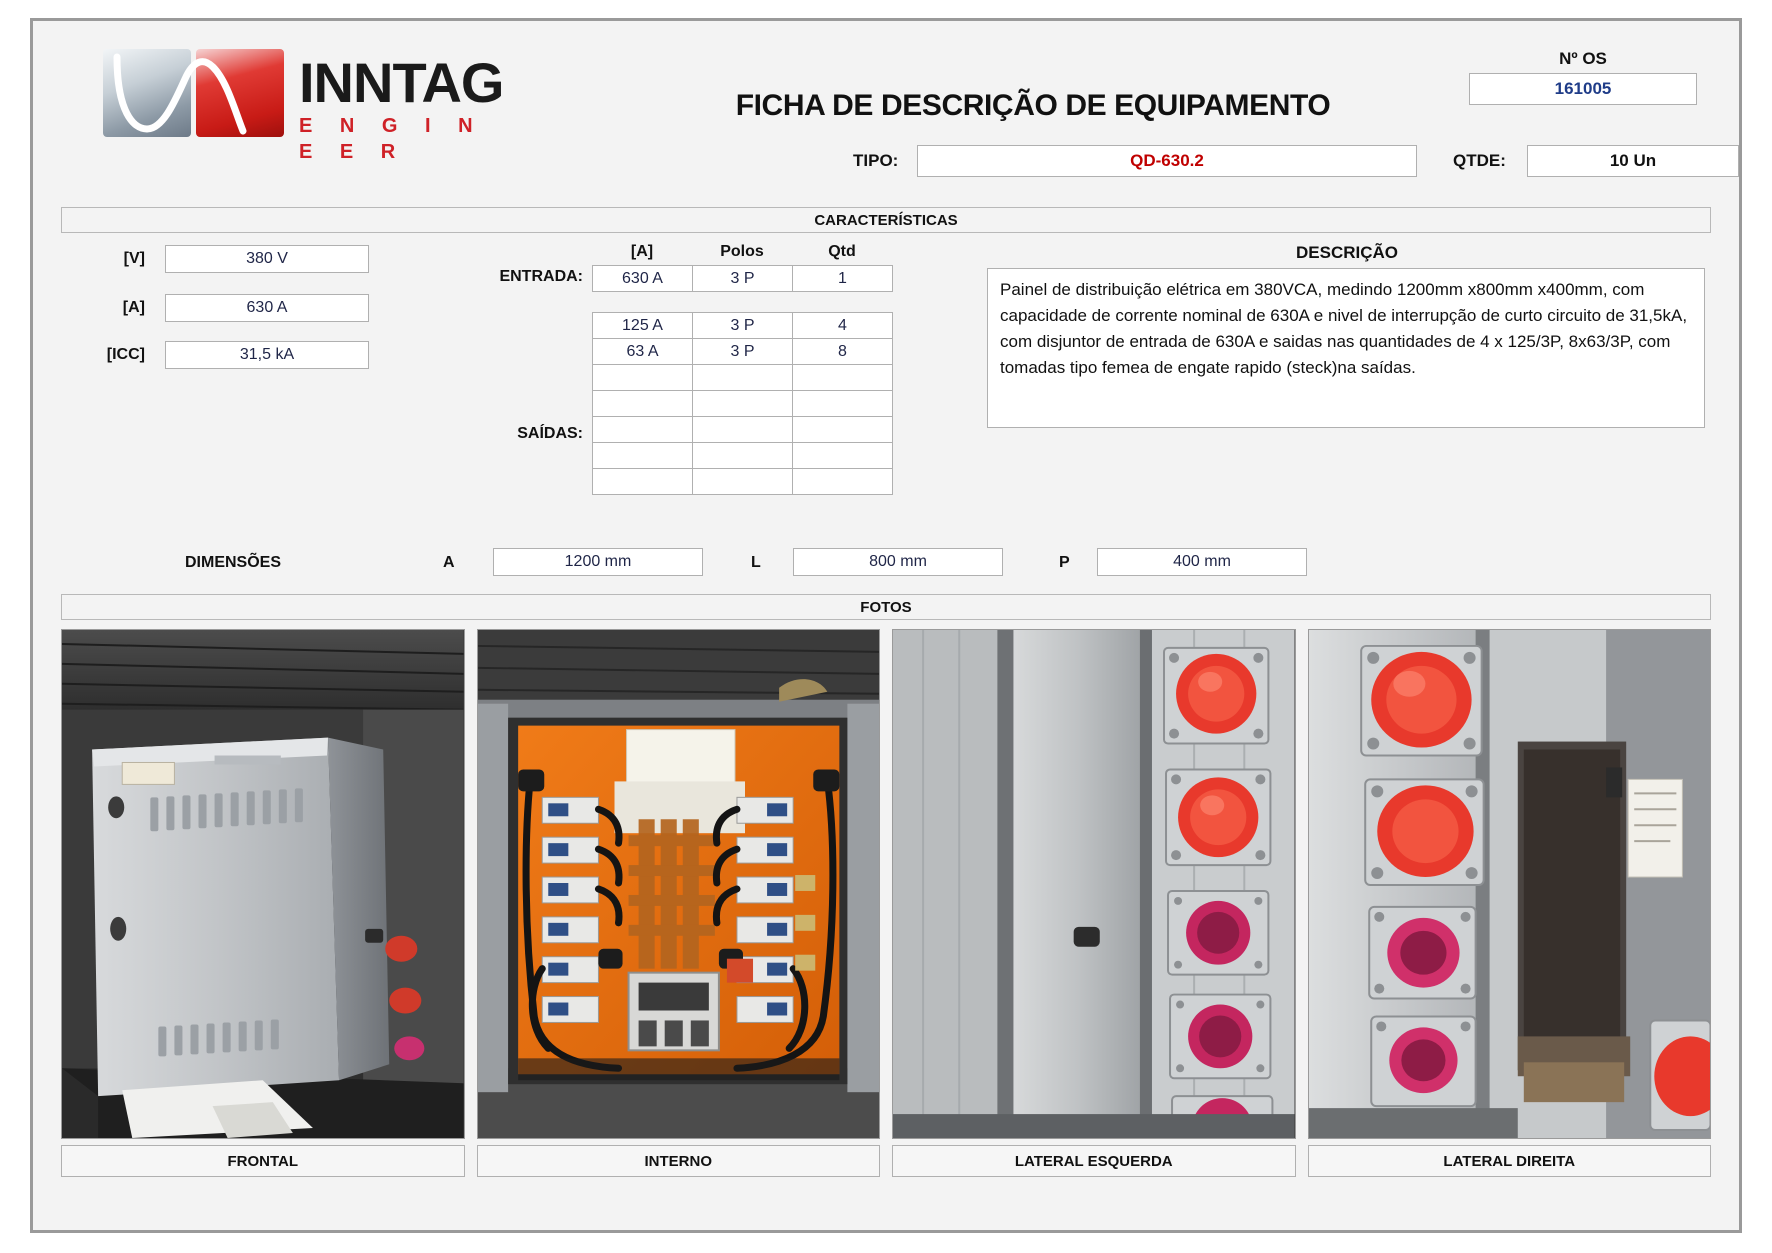  Describe the element at coordinates (876, 160) in the screenshot. I see `tipo-label: TIPO:` at that location.